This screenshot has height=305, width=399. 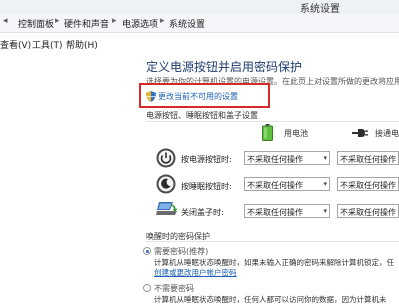 What do you see at coordinates (166, 184) in the screenshot?
I see `sleep-icon` at bounding box center [166, 184].